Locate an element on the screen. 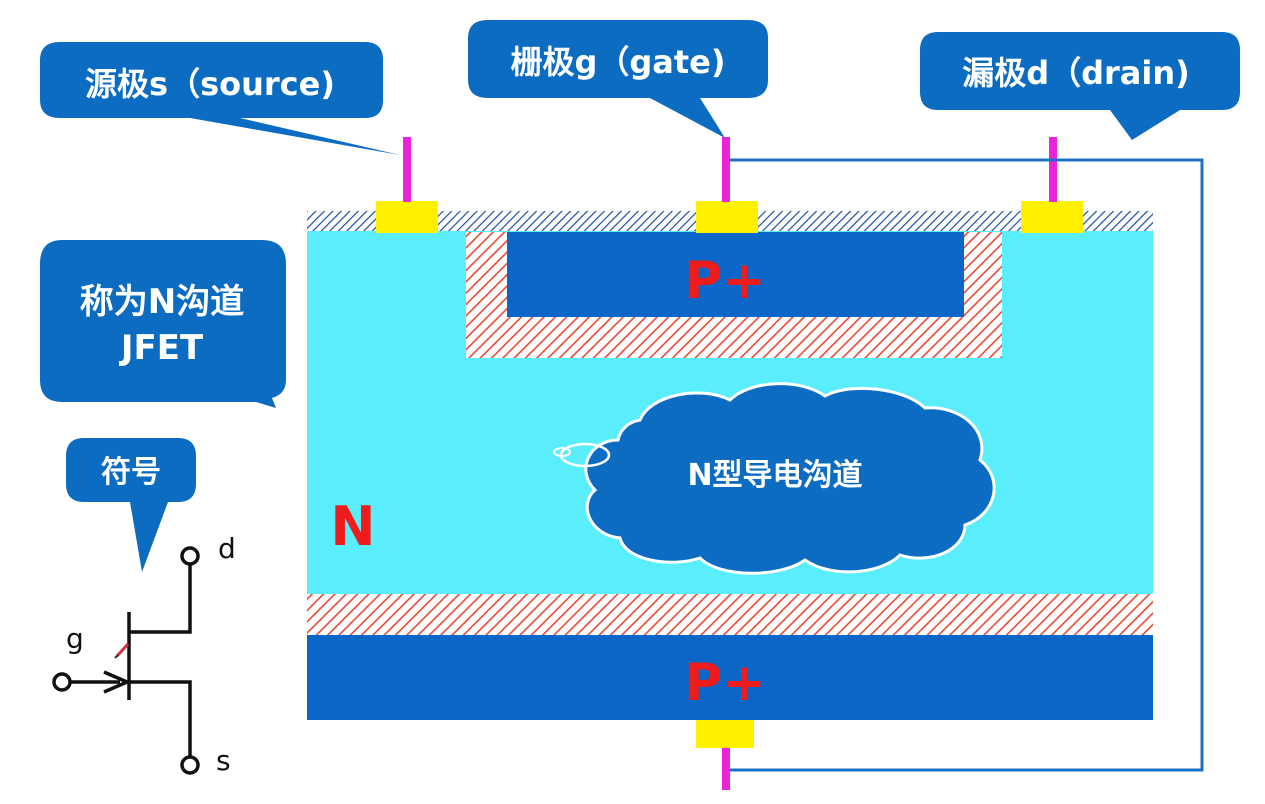 This screenshot has height=804, width=1265. bottom-gate-contact is located at coordinates (725, 734).